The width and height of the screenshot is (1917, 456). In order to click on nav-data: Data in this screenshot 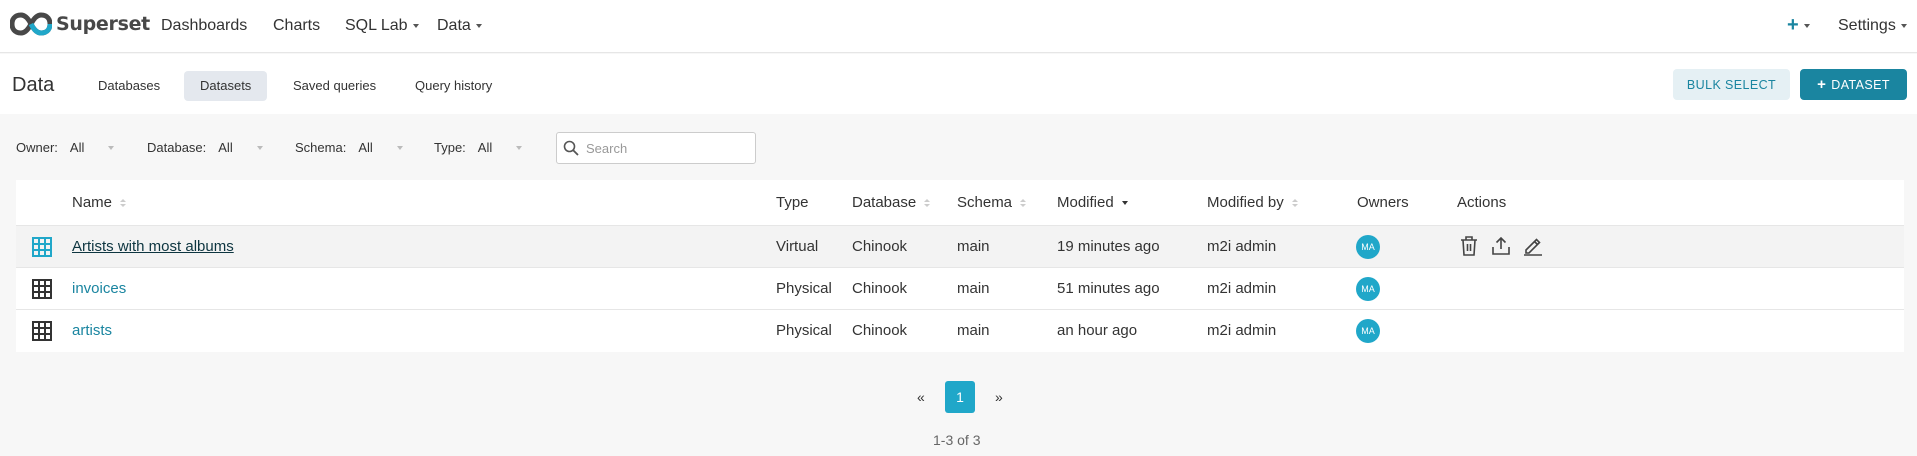, I will do `click(459, 26)`.